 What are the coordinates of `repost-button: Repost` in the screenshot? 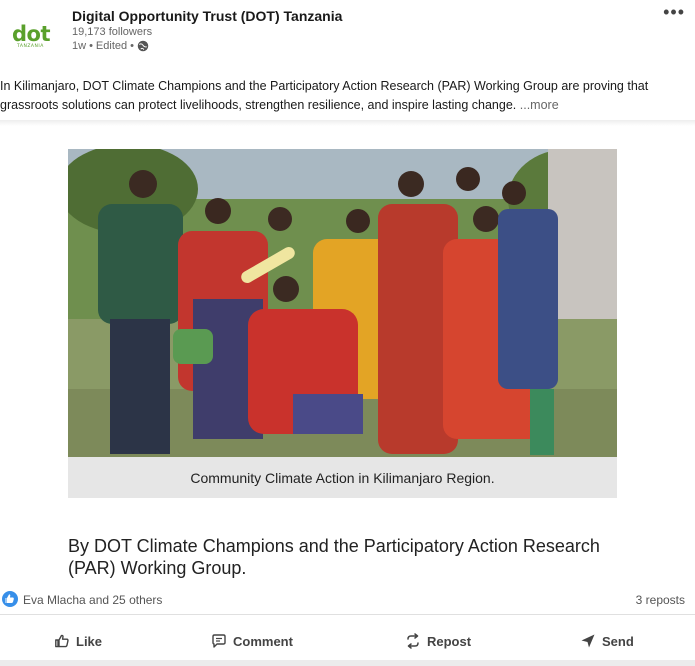 It's located at (438, 641).